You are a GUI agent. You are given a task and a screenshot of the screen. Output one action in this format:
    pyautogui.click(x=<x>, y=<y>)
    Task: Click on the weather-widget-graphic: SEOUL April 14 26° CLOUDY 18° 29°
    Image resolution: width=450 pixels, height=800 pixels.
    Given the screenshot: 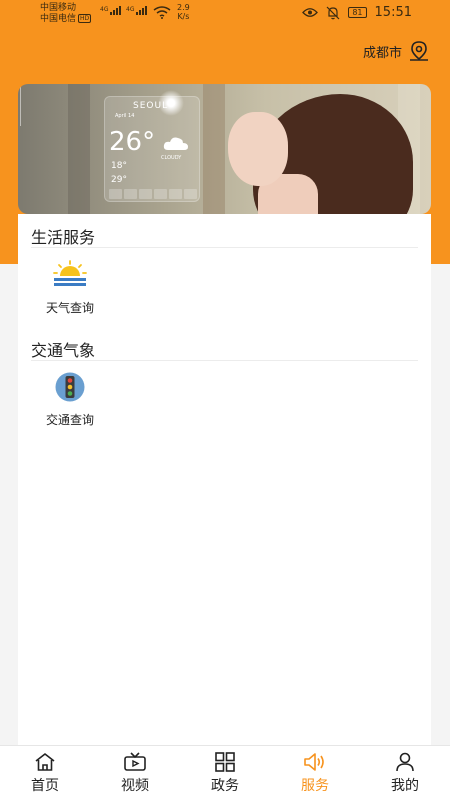 What is the action you would take?
    pyautogui.click(x=152, y=149)
    